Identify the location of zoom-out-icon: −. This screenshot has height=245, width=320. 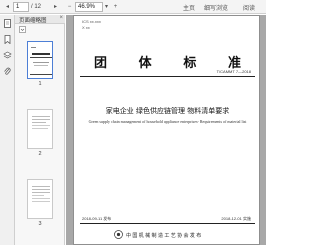
(69, 7).